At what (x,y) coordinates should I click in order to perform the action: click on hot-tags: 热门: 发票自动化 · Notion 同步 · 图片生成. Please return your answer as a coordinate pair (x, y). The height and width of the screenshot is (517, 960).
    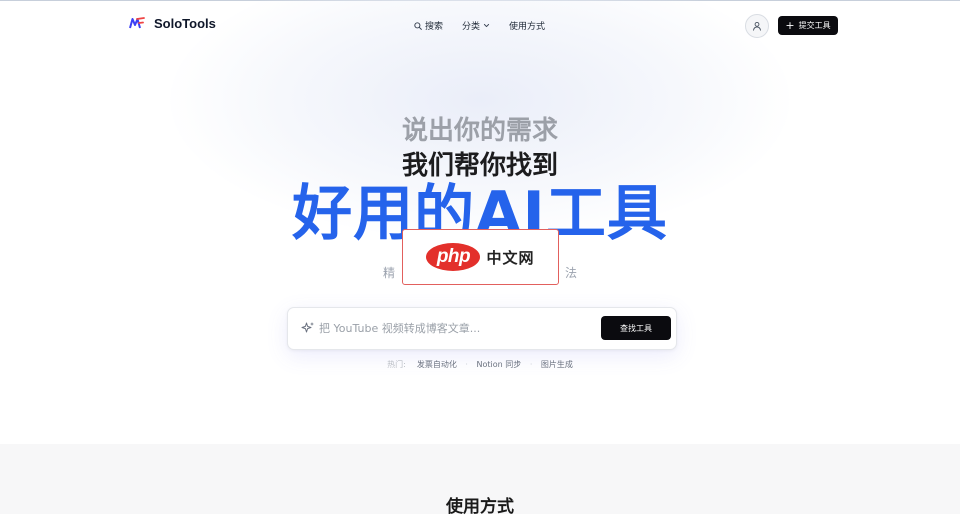
    Looking at the image, I should click on (480, 364).